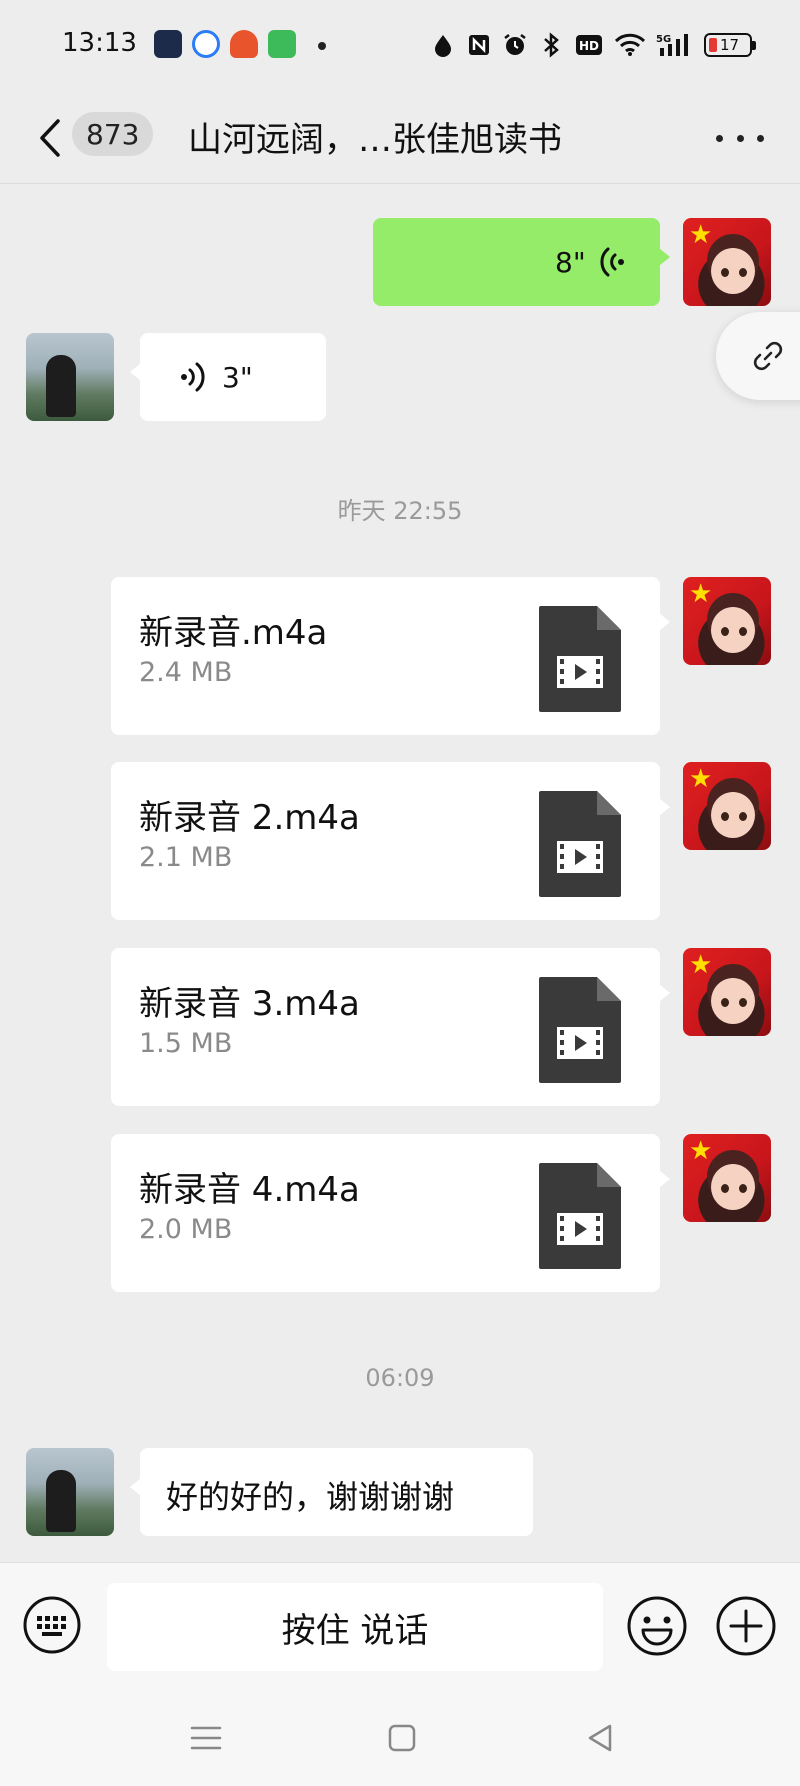 The width and height of the screenshot is (800, 1786). Describe the element at coordinates (355, 1627) in the screenshot. I see `hold-to-talk-button: 按住 说话` at that location.